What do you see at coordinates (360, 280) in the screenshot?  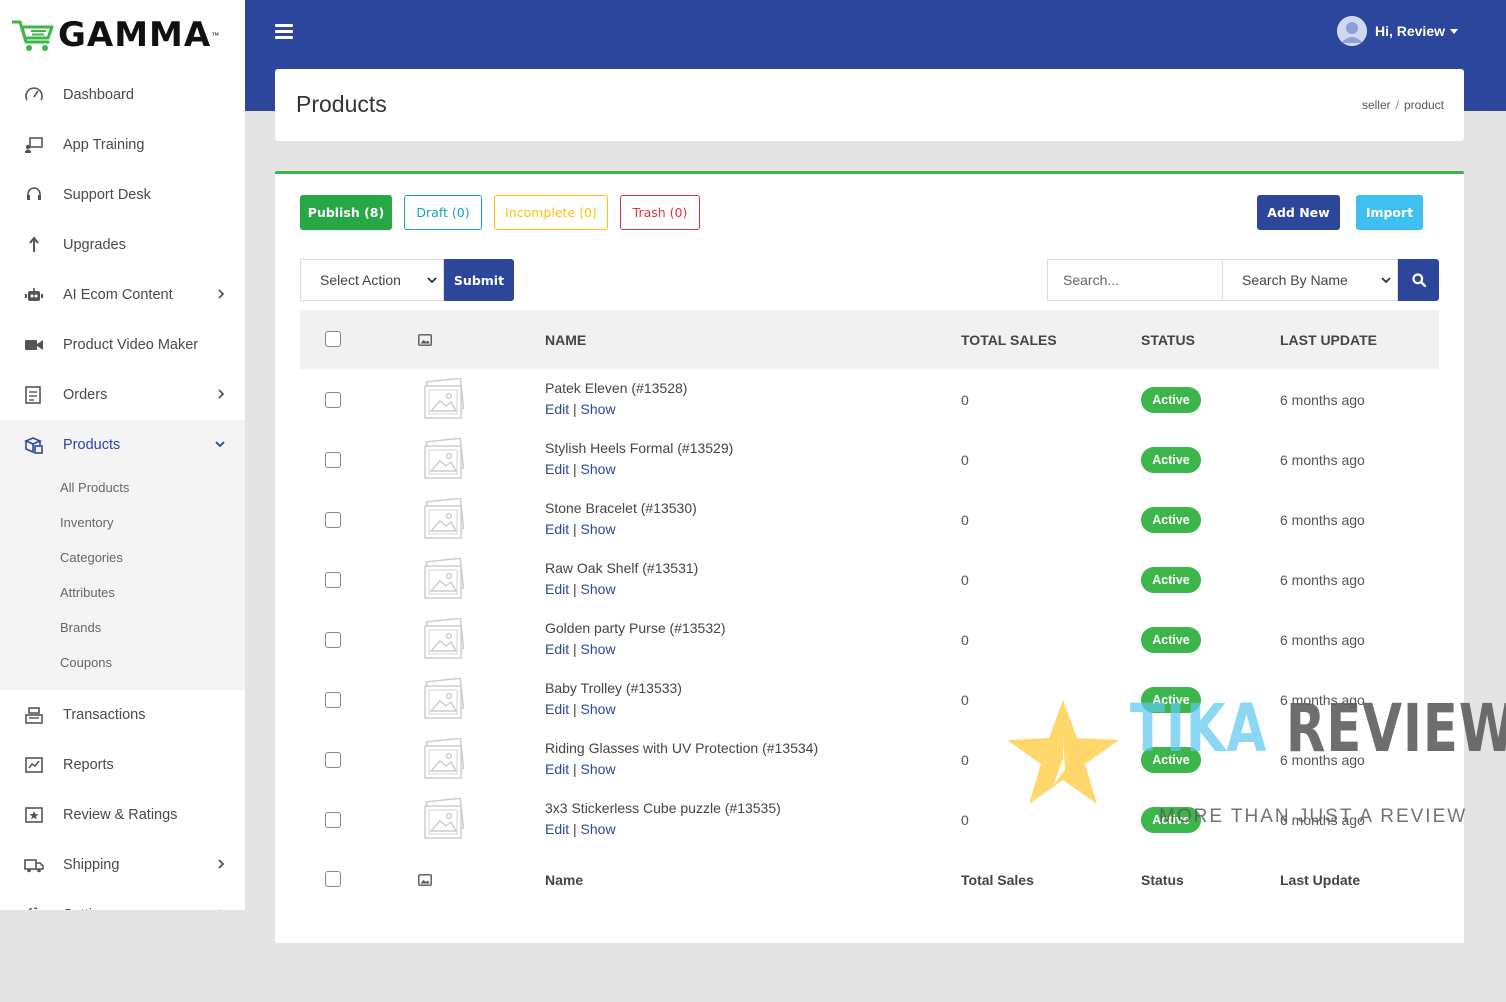 I see `bulk-action-value: Select Action` at bounding box center [360, 280].